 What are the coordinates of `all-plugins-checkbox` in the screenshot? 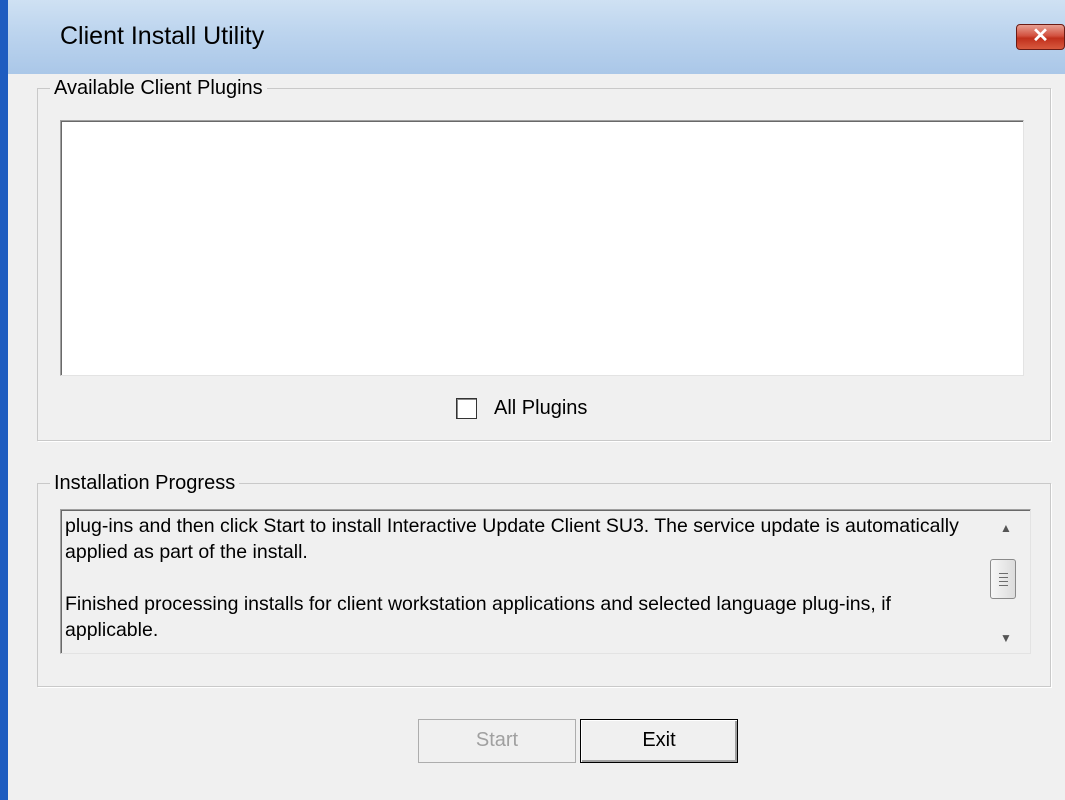 It's located at (466, 408).